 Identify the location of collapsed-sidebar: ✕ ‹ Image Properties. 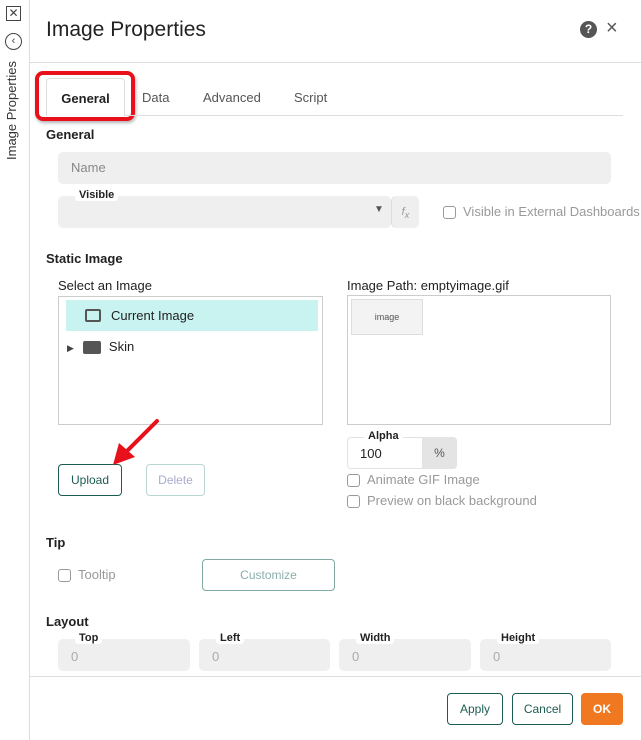
(15, 370).